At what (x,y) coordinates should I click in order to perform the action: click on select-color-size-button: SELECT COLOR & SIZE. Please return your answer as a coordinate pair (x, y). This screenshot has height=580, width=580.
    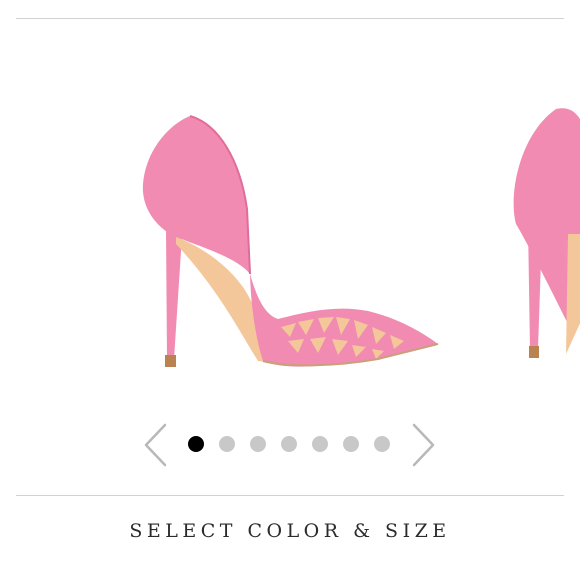
    Looking at the image, I should click on (290, 531).